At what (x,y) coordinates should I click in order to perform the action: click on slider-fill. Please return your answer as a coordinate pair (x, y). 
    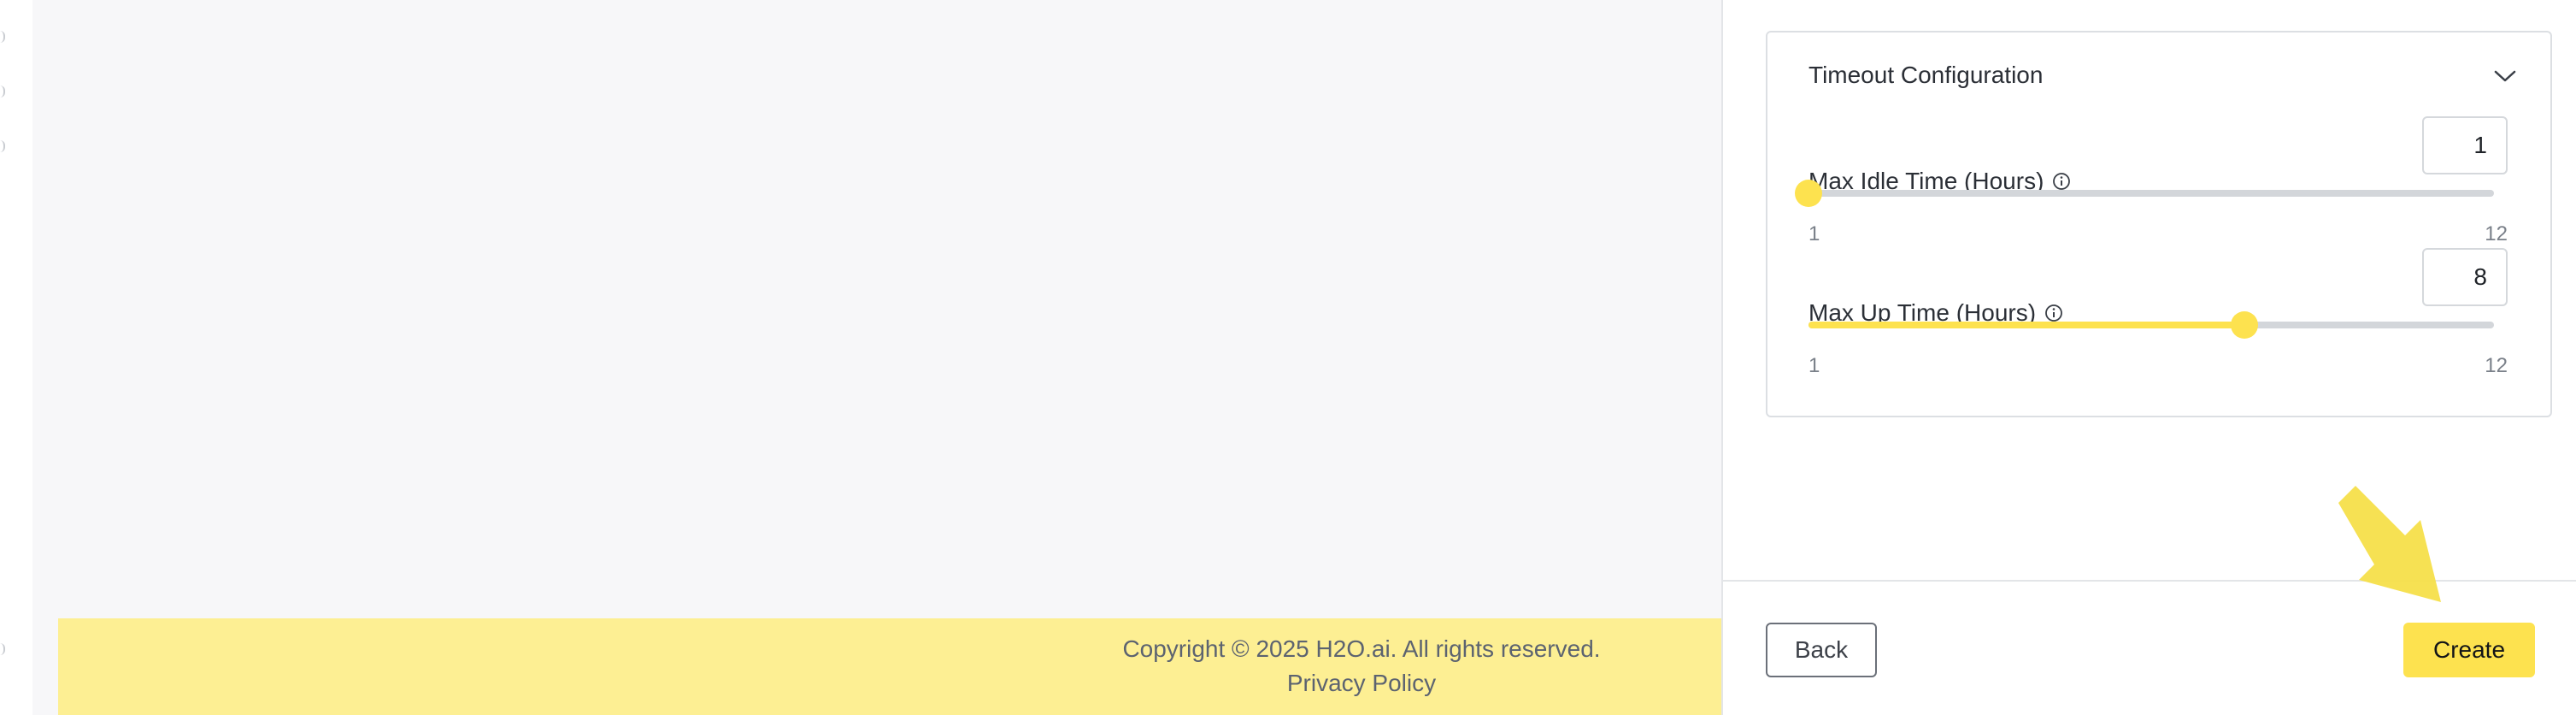
    Looking at the image, I should click on (2026, 325).